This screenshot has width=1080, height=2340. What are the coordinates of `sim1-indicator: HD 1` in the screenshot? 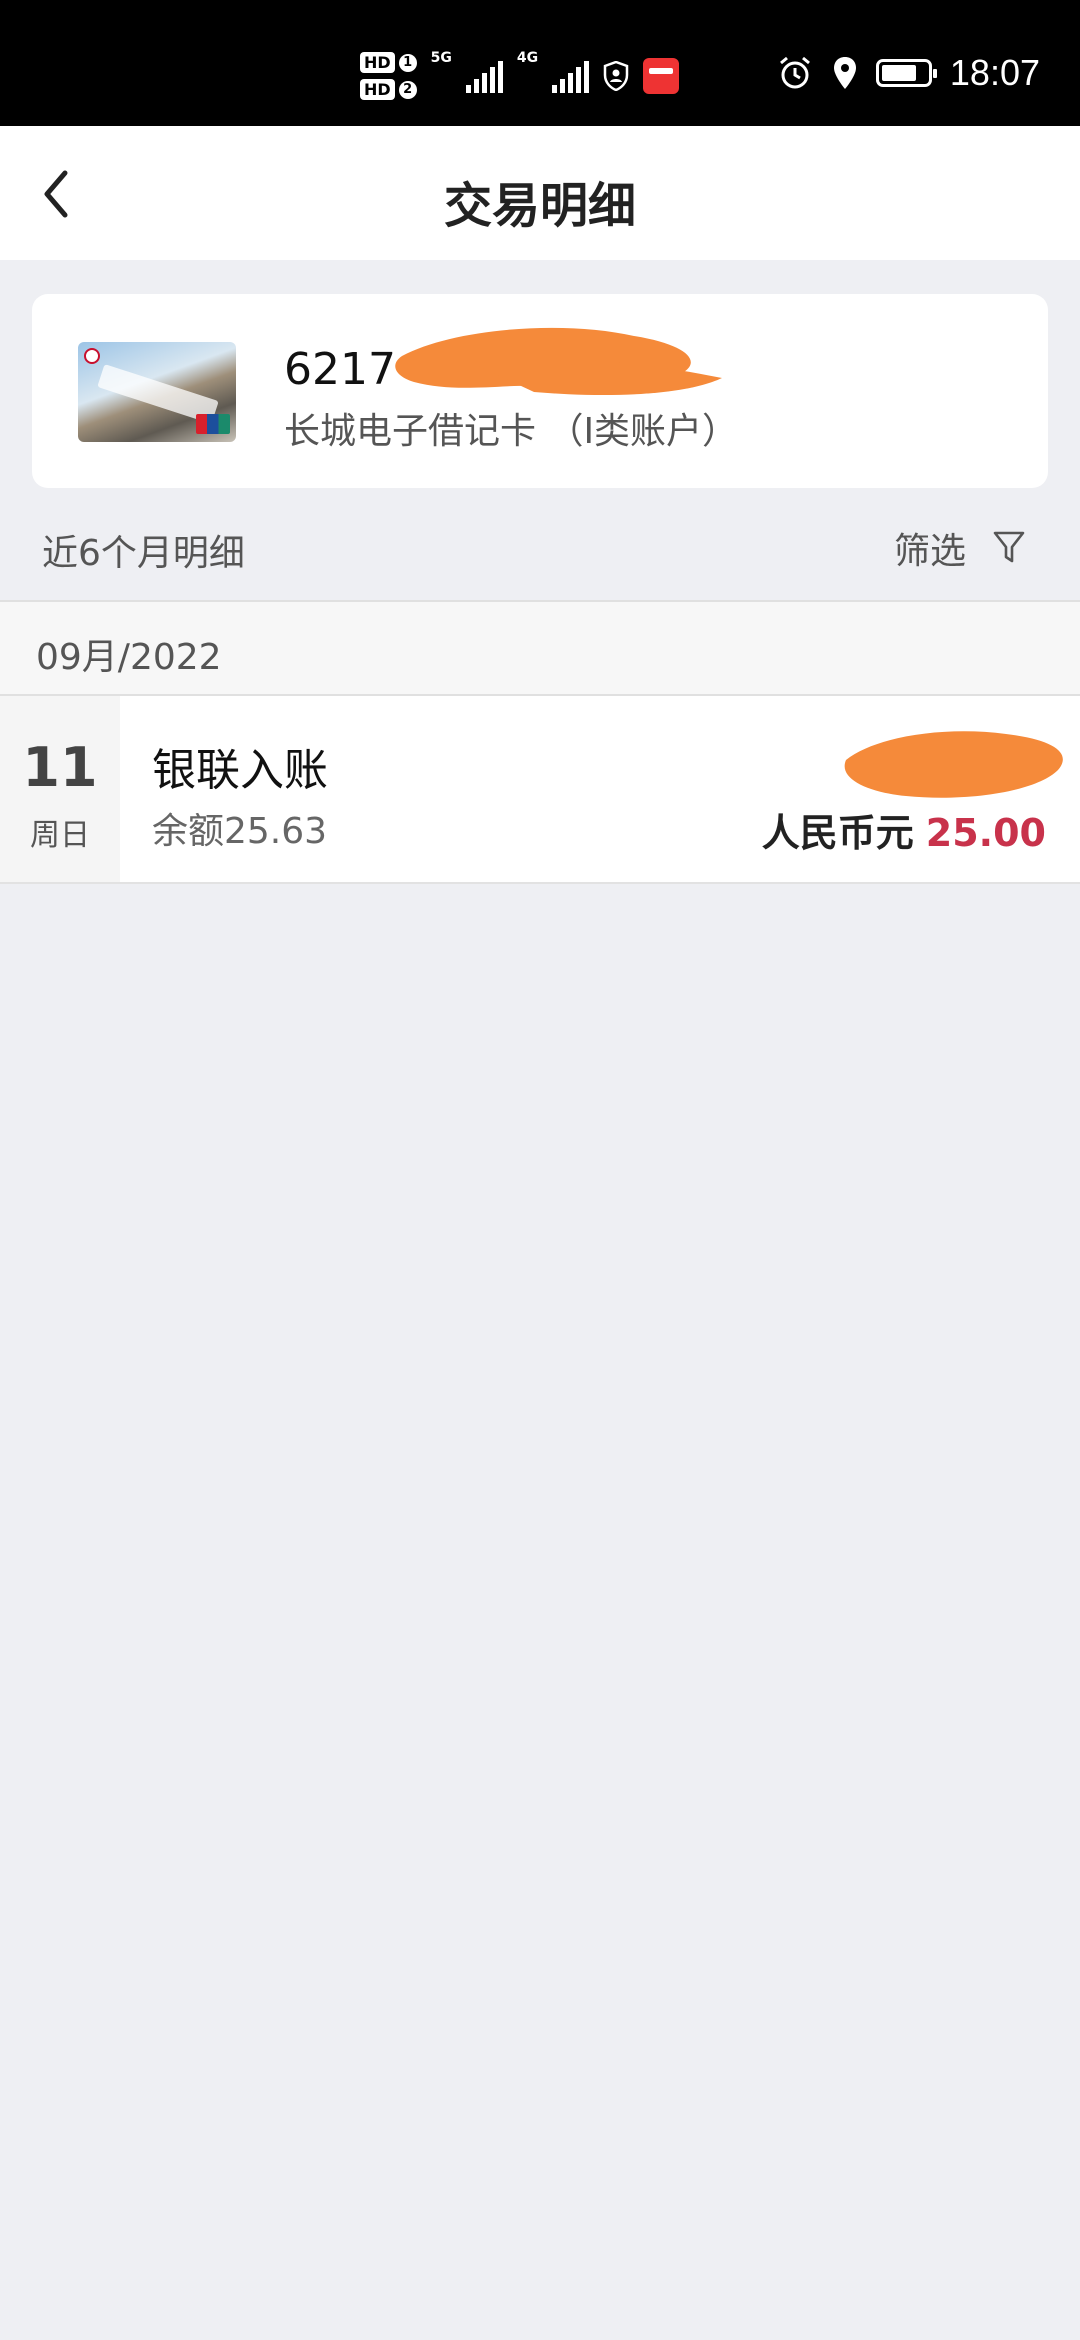 It's located at (388, 62).